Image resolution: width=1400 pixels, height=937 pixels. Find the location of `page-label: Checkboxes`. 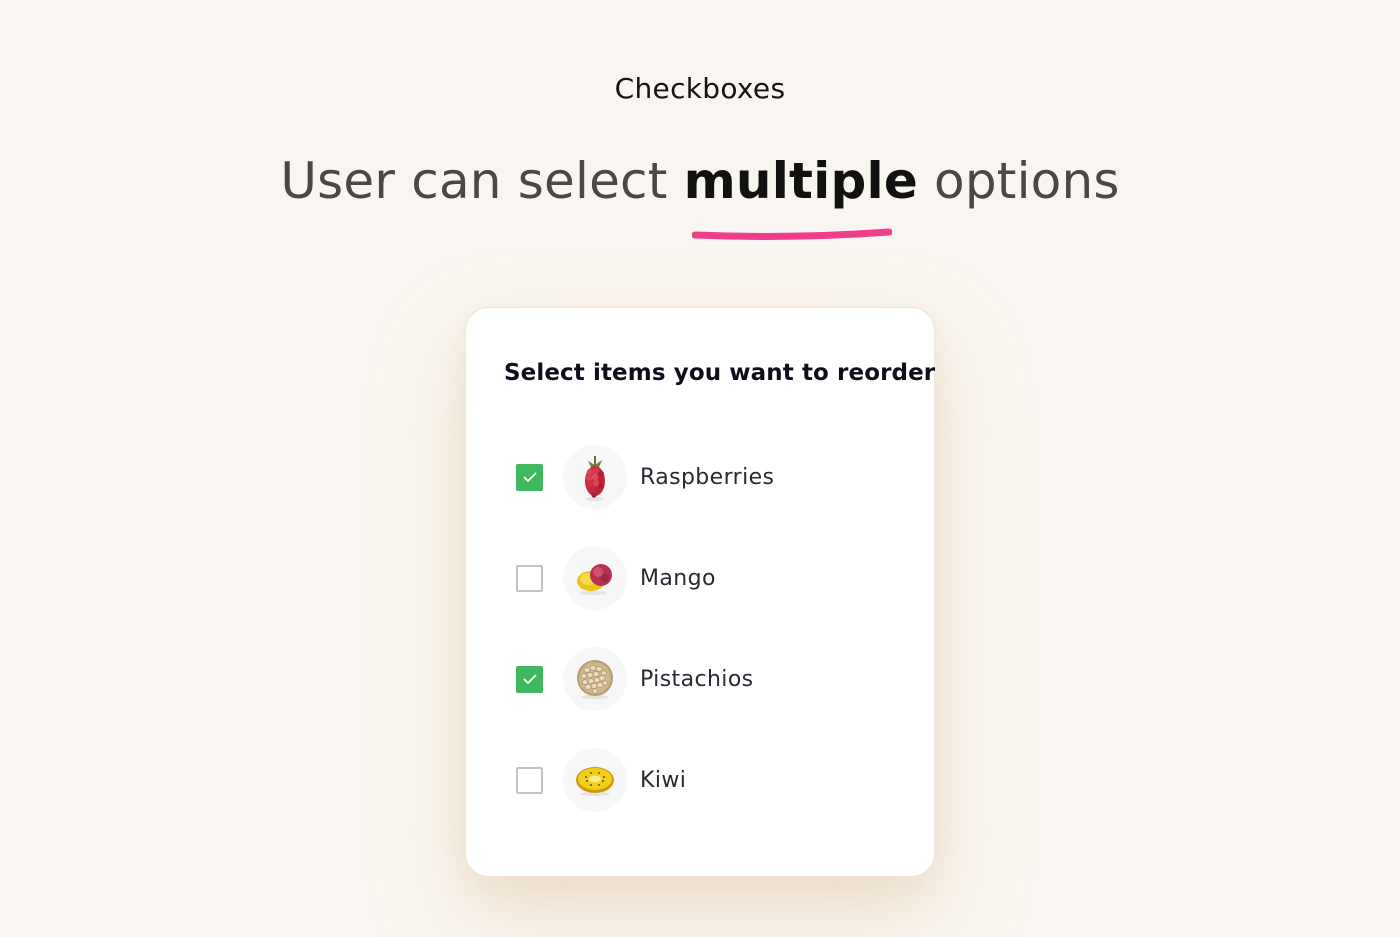

page-label: Checkboxes is located at coordinates (700, 88).